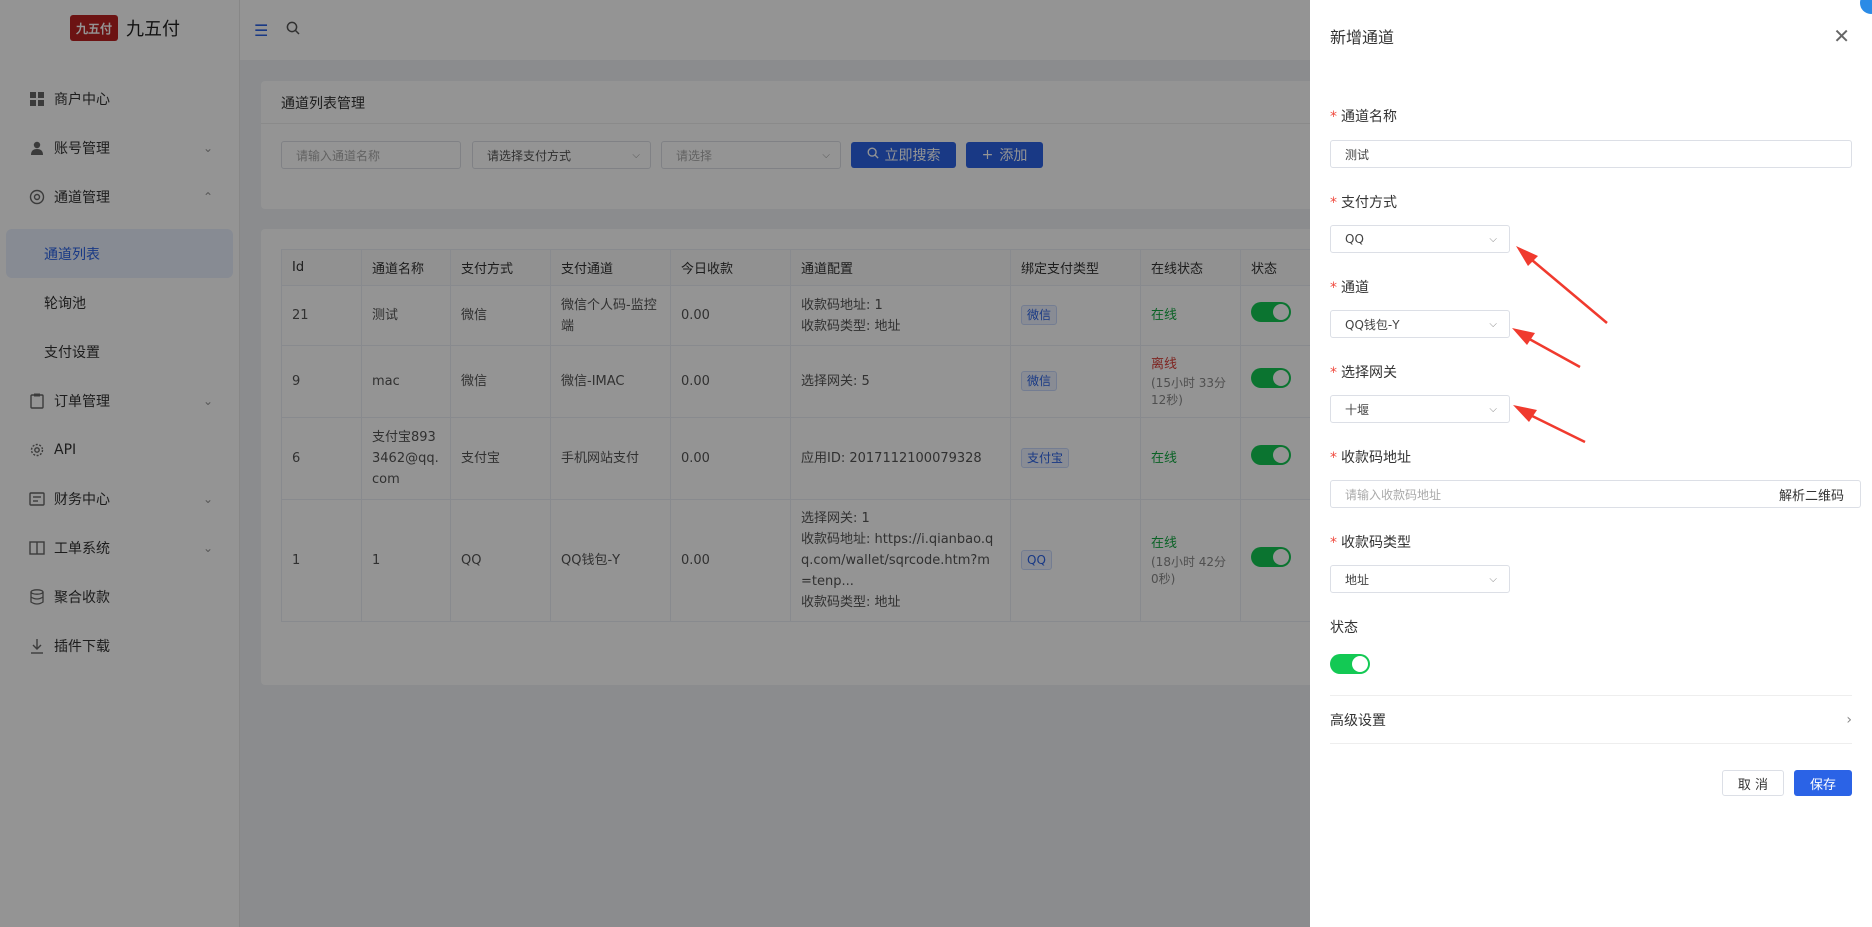 The width and height of the screenshot is (1872, 927). Describe the element at coordinates (1357, 579) in the screenshot. I see `qr-type-value: 地址` at that location.